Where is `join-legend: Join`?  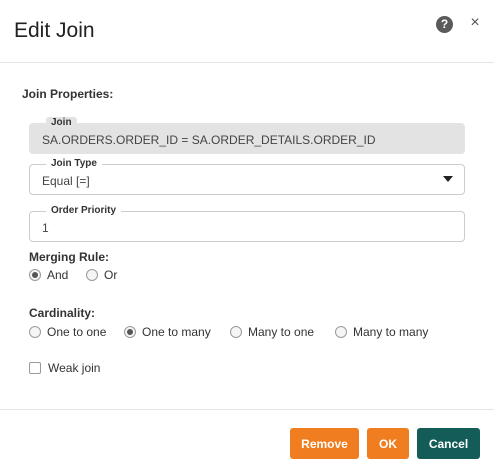 join-legend: Join is located at coordinates (61, 123).